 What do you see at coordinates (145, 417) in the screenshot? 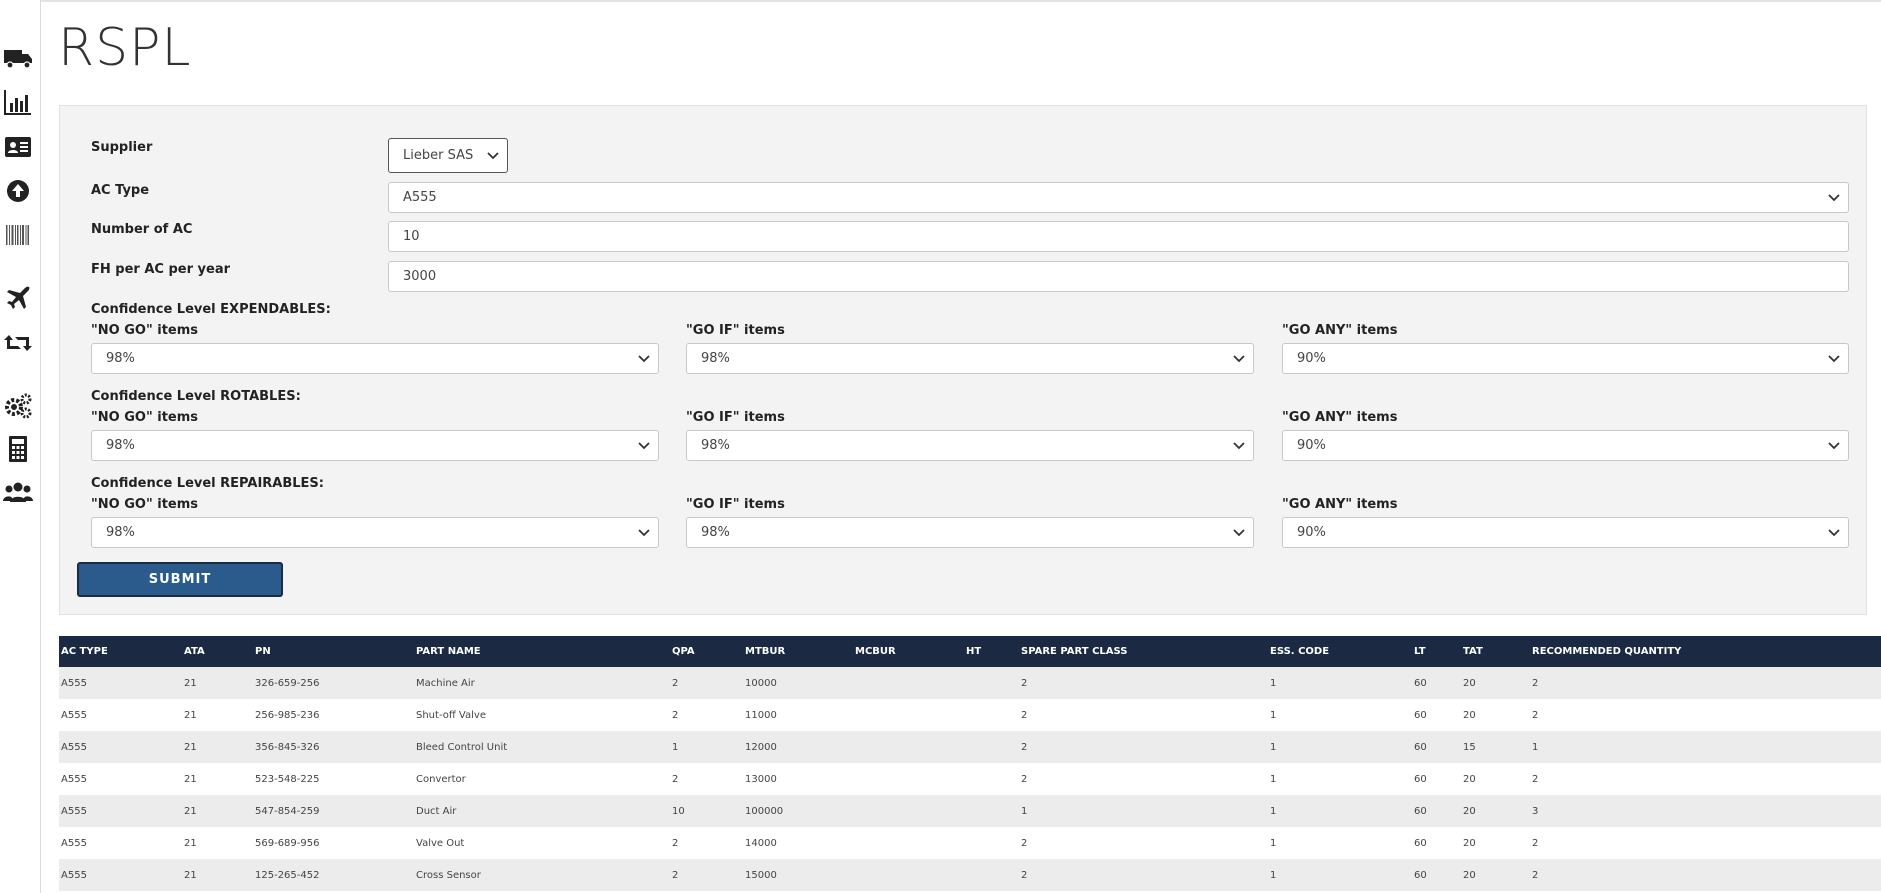
I see `rotables-no-go-label: "NO GO" items` at bounding box center [145, 417].